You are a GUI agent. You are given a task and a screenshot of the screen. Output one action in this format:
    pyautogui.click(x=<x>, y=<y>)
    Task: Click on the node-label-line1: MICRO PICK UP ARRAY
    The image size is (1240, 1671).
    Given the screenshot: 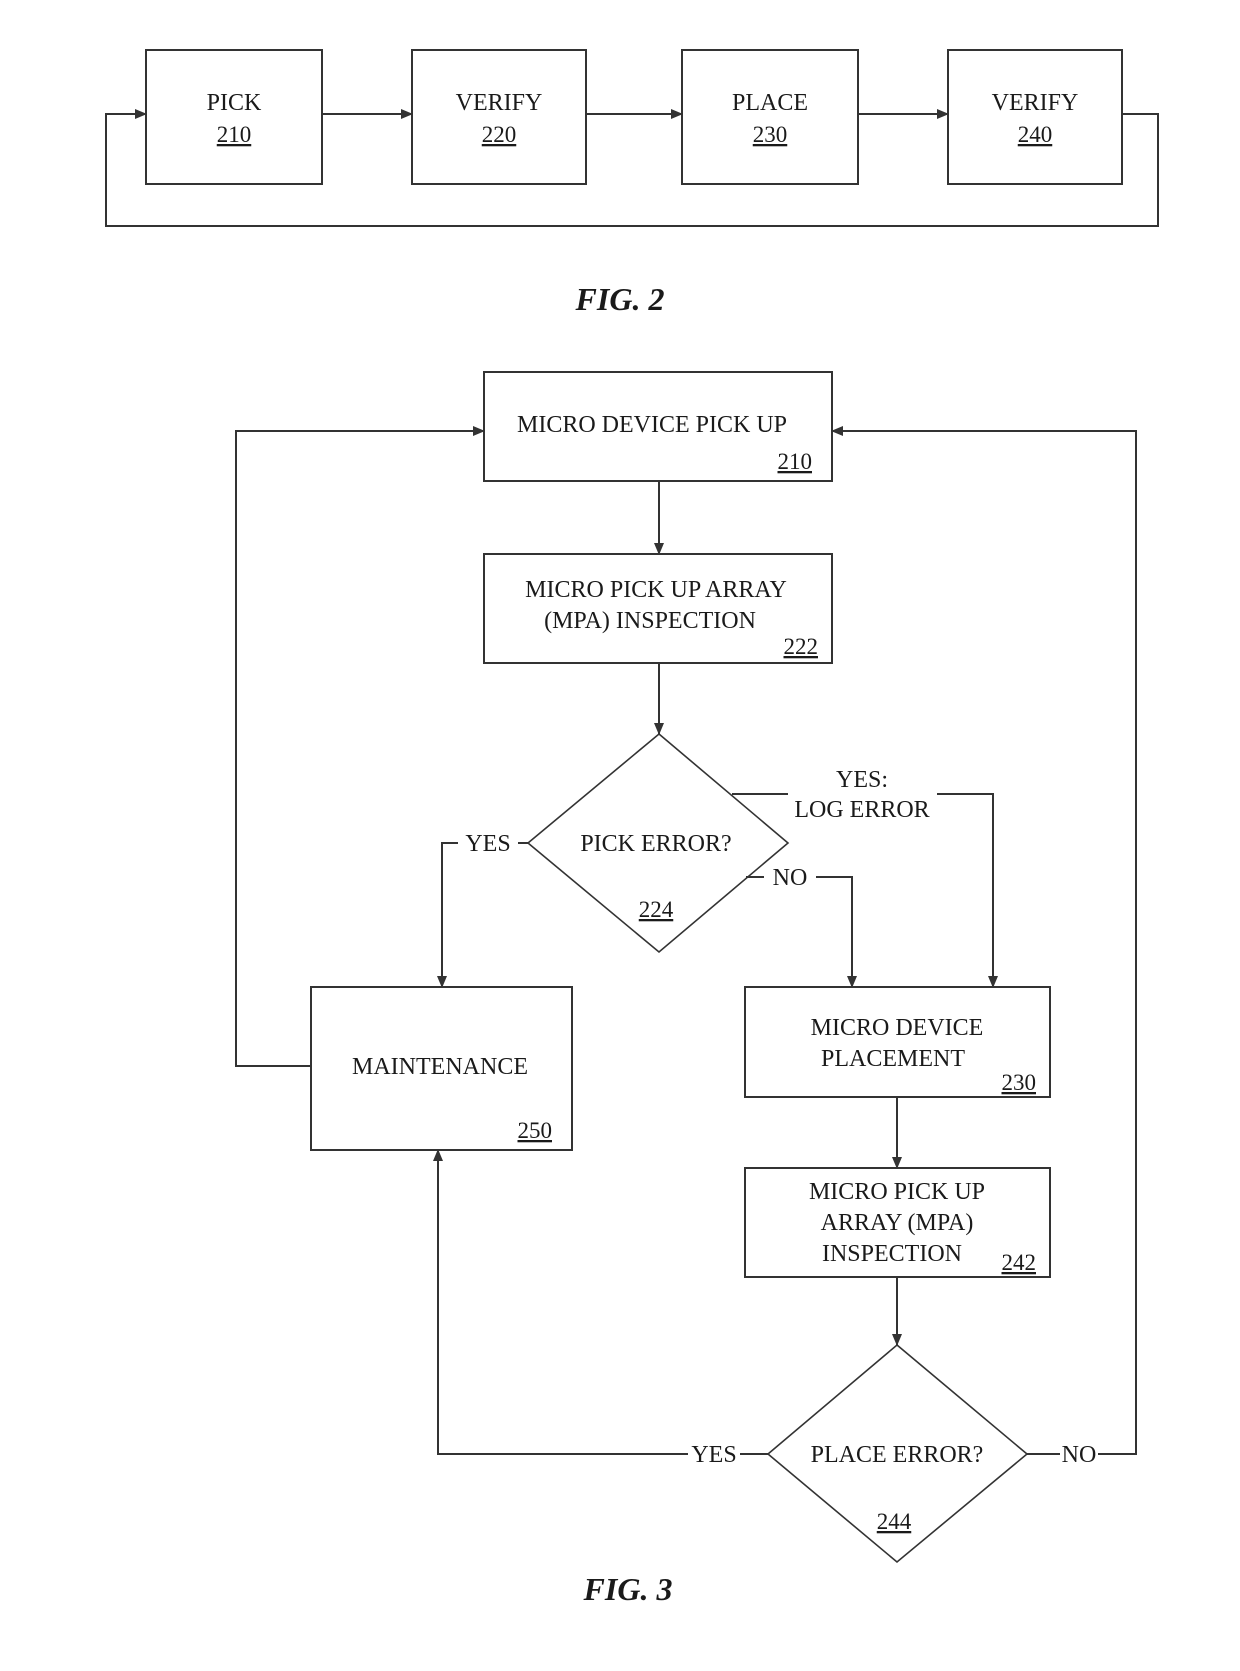 What is the action you would take?
    pyautogui.click(x=656, y=590)
    